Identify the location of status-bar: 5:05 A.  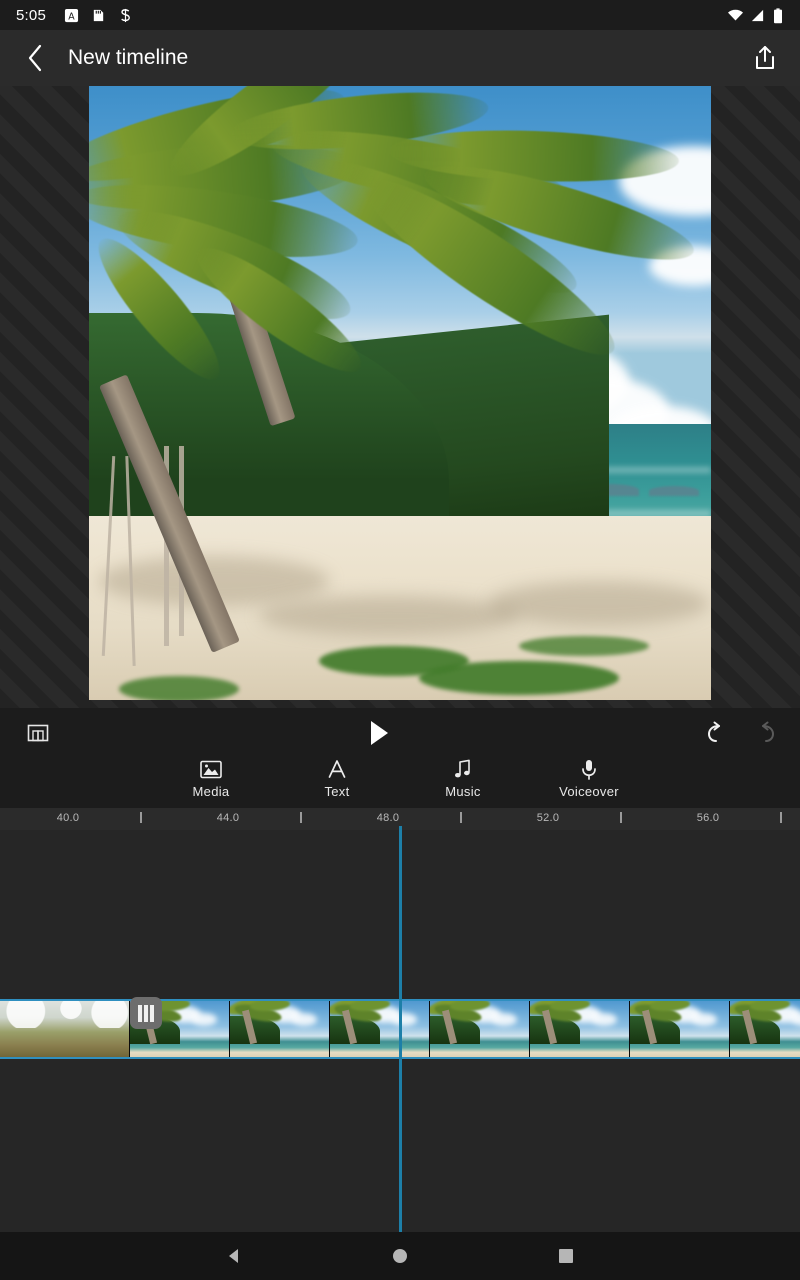
(400, 15).